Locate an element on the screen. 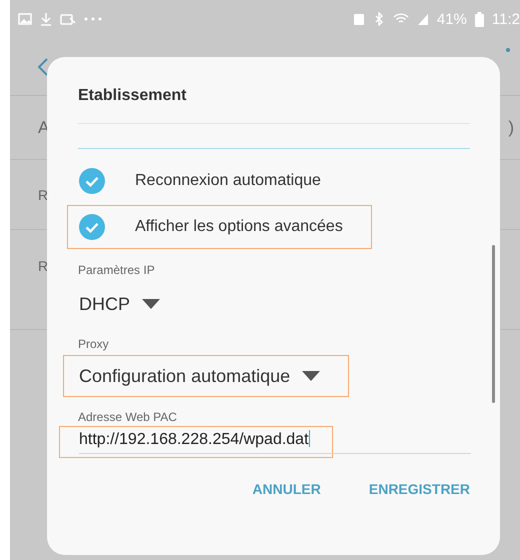  dropdown: DHCP is located at coordinates (119, 304).